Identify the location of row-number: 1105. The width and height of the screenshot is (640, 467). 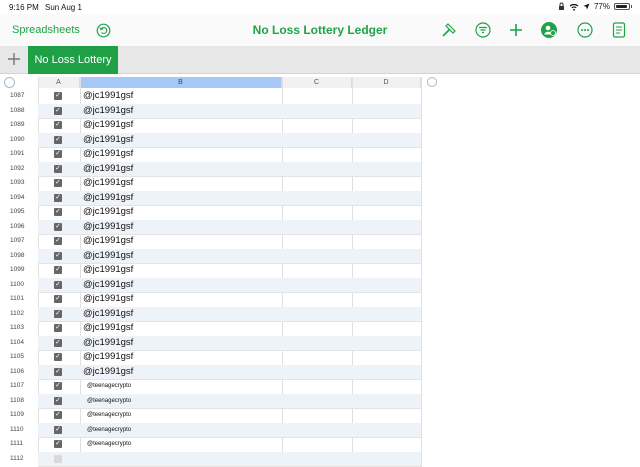
(21, 357).